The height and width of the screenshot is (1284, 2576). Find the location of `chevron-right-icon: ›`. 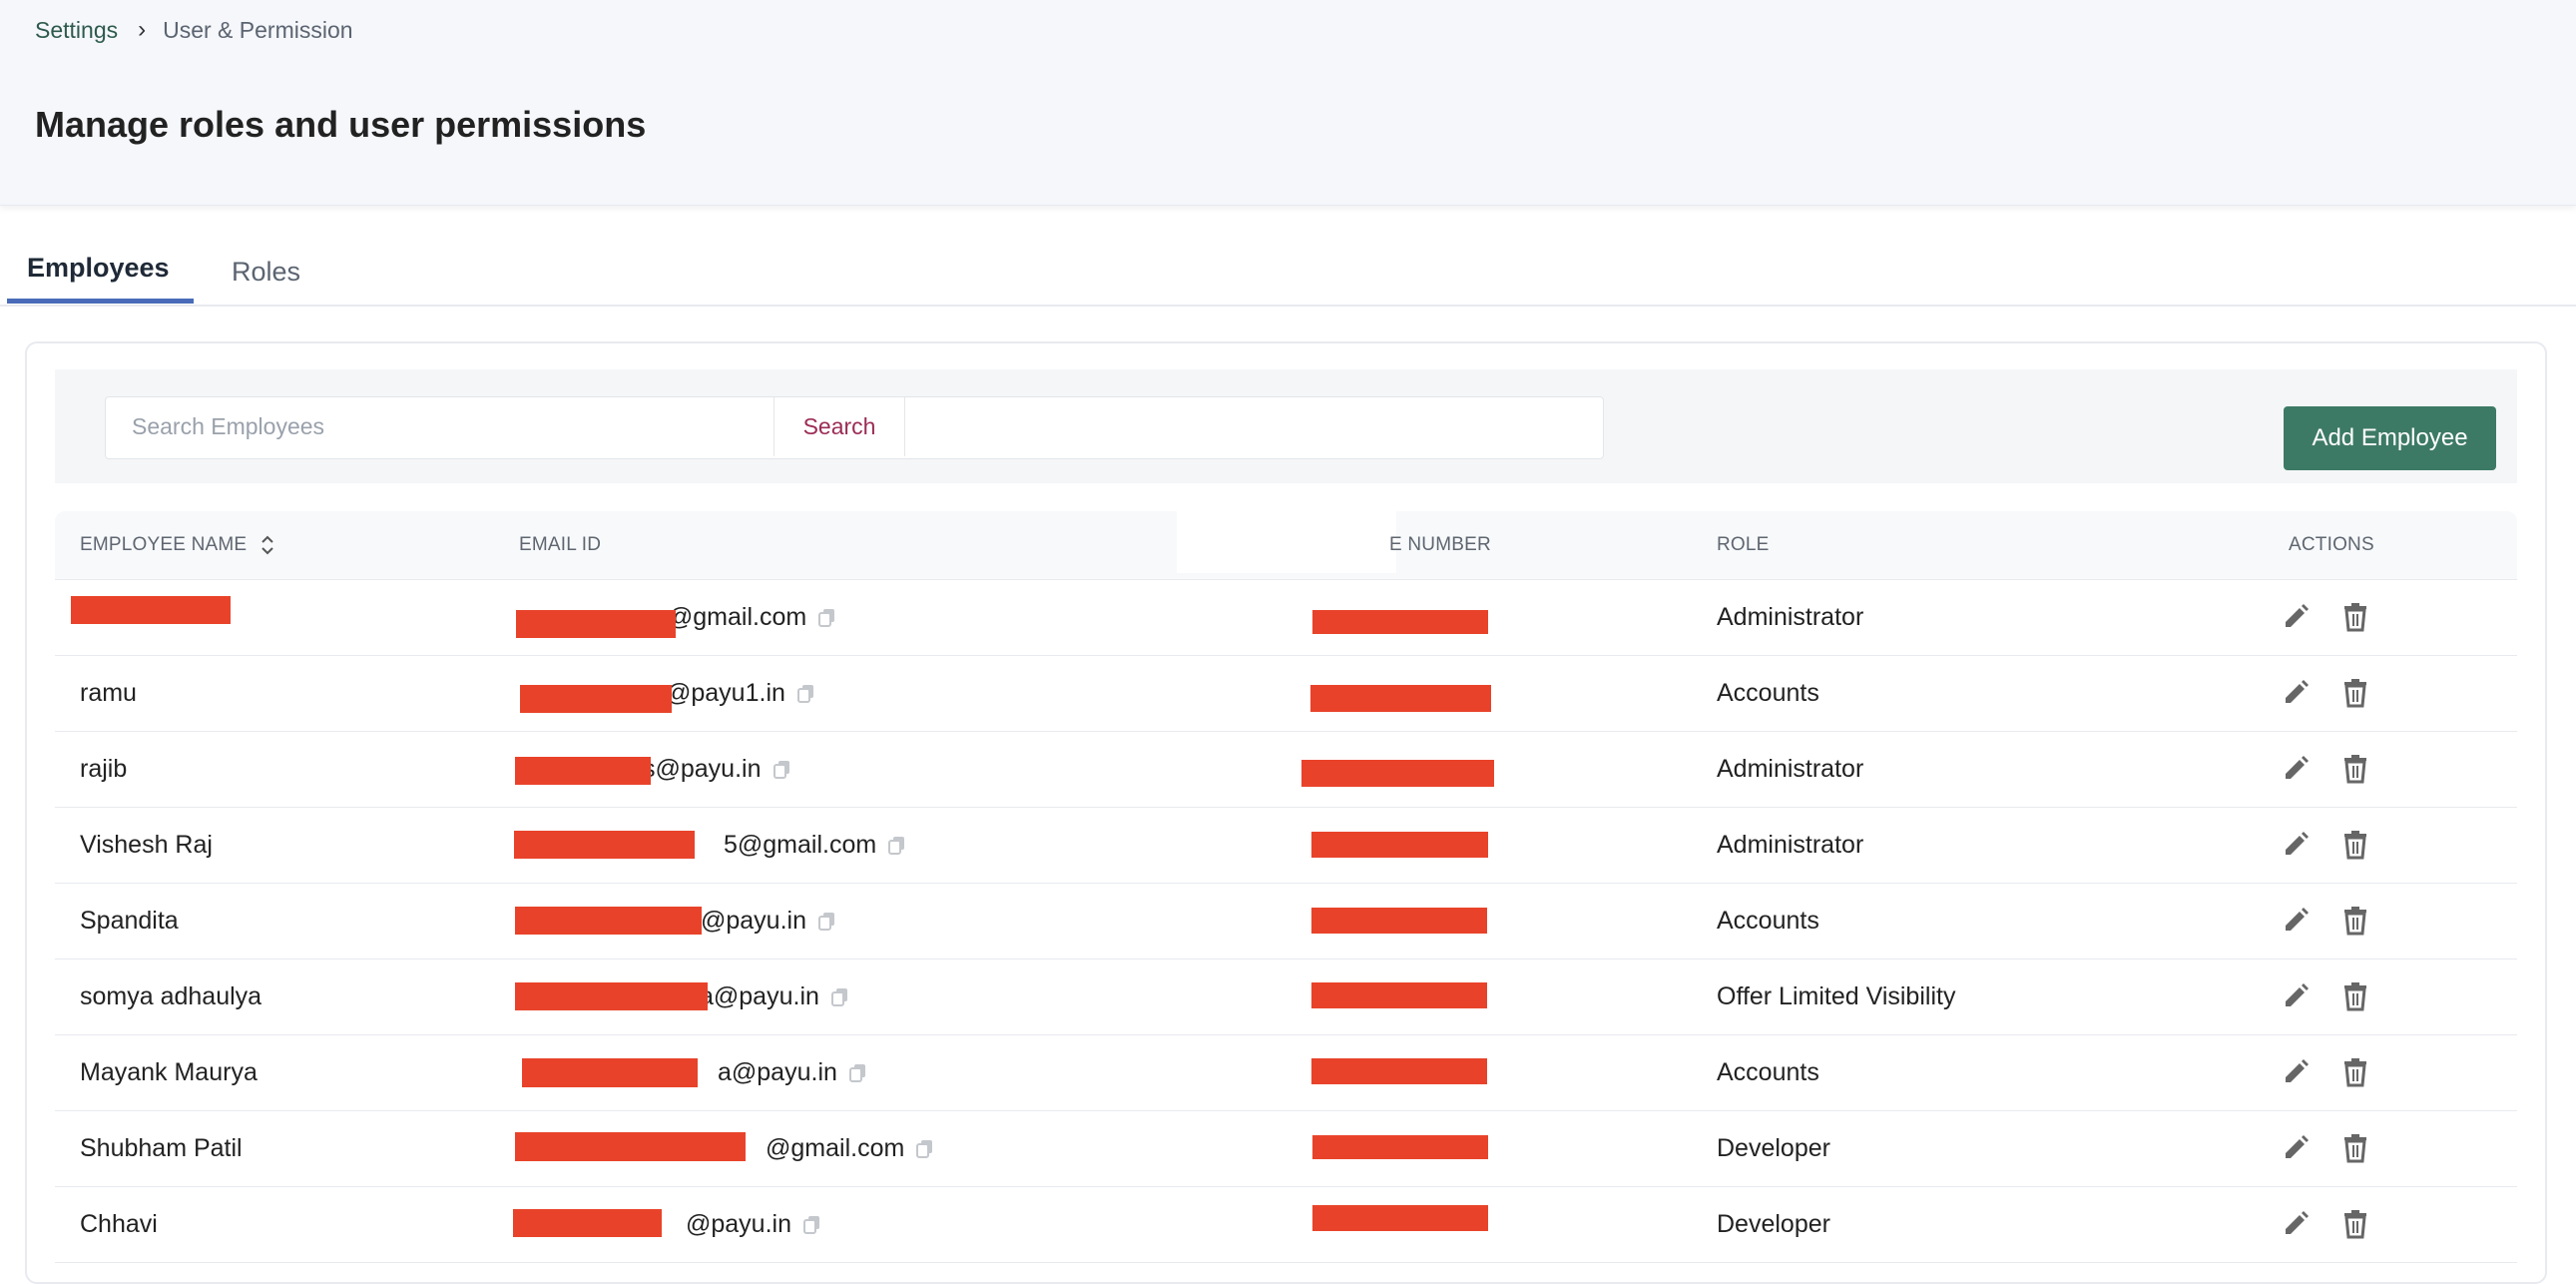

chevron-right-icon: › is located at coordinates (142, 29).